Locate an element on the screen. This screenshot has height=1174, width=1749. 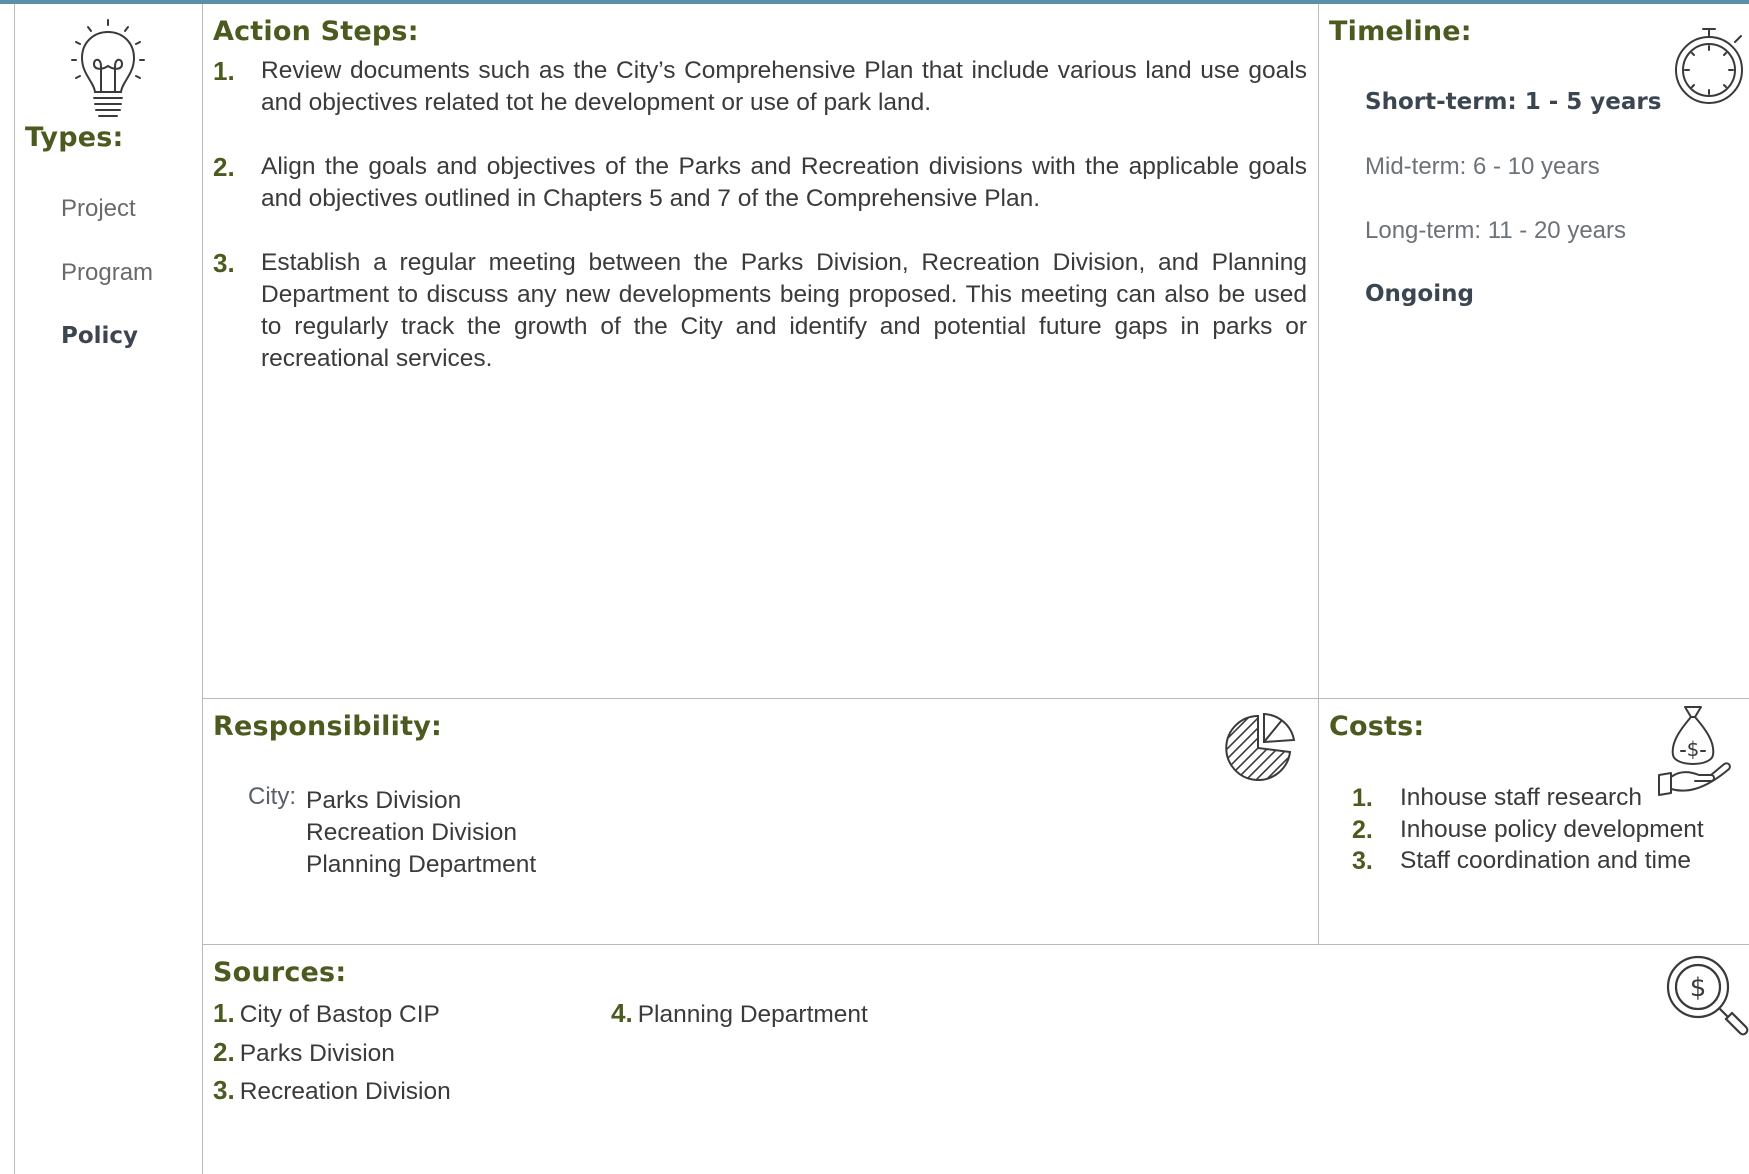
source-text: City of Bastop CIP is located at coordinates (339, 1014).